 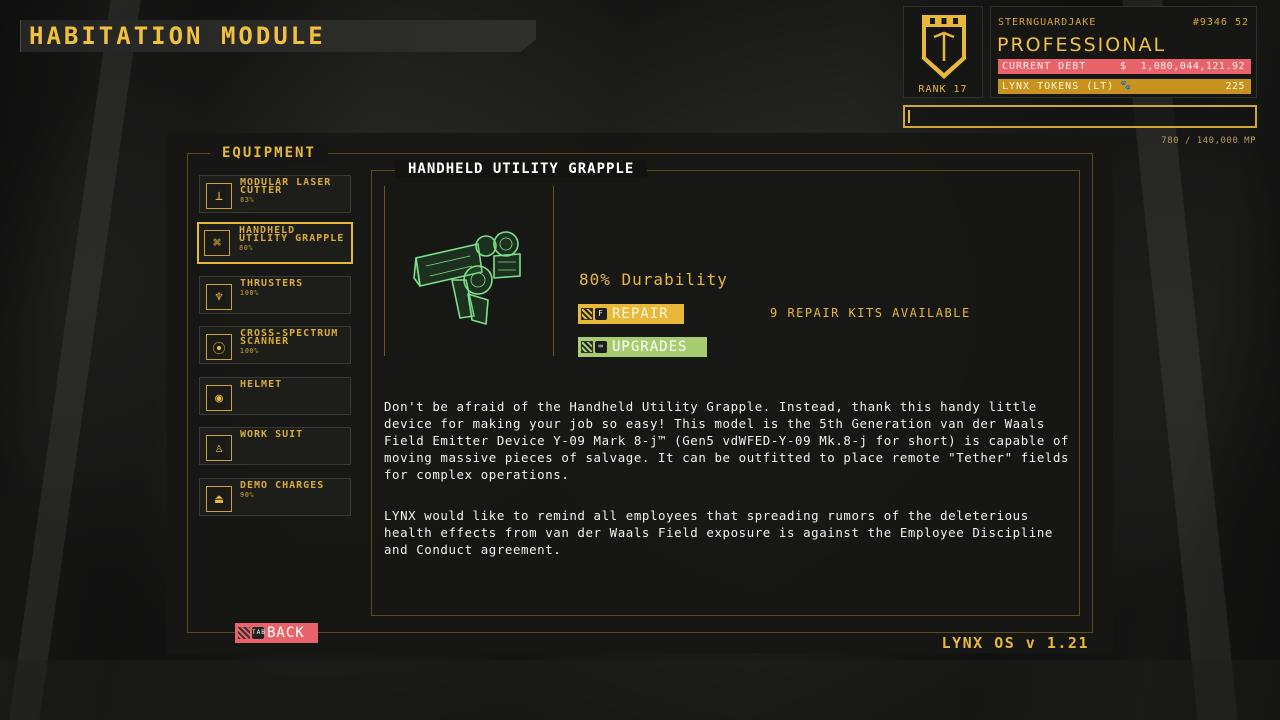 I want to click on repair-label: REPAIR, so click(x=640, y=314).